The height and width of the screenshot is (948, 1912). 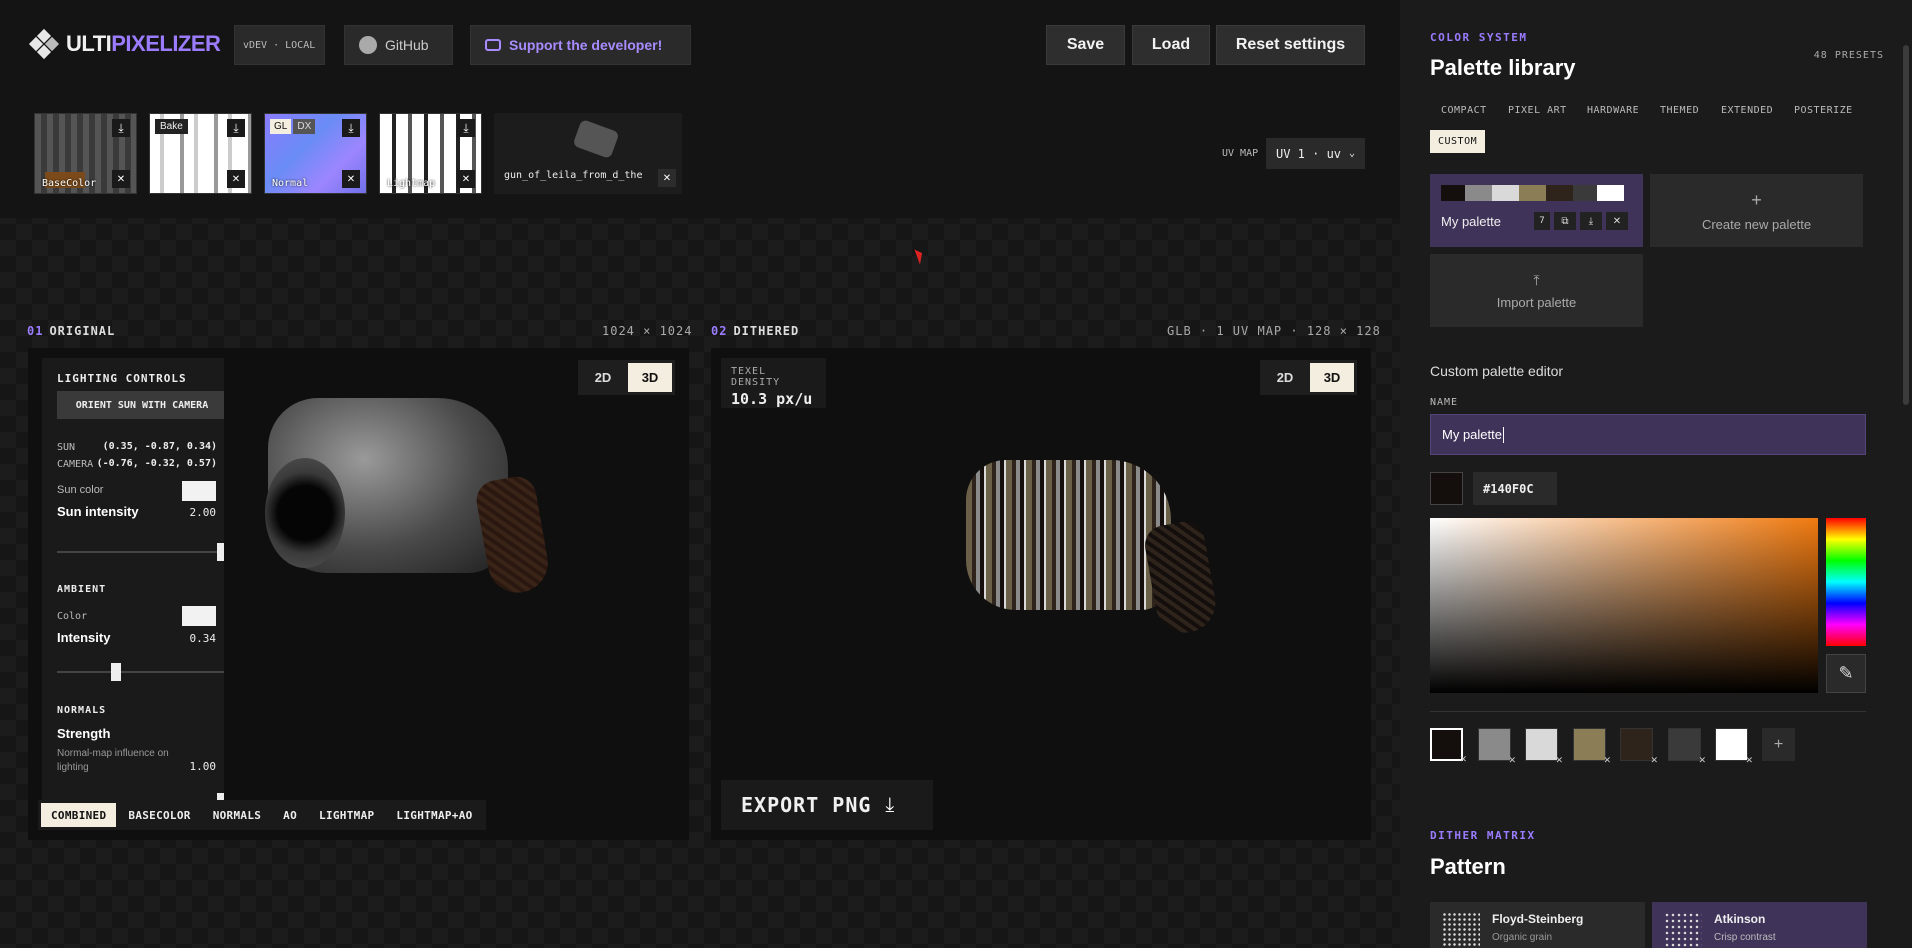 What do you see at coordinates (1171, 45) in the screenshot?
I see `load-button: Load` at bounding box center [1171, 45].